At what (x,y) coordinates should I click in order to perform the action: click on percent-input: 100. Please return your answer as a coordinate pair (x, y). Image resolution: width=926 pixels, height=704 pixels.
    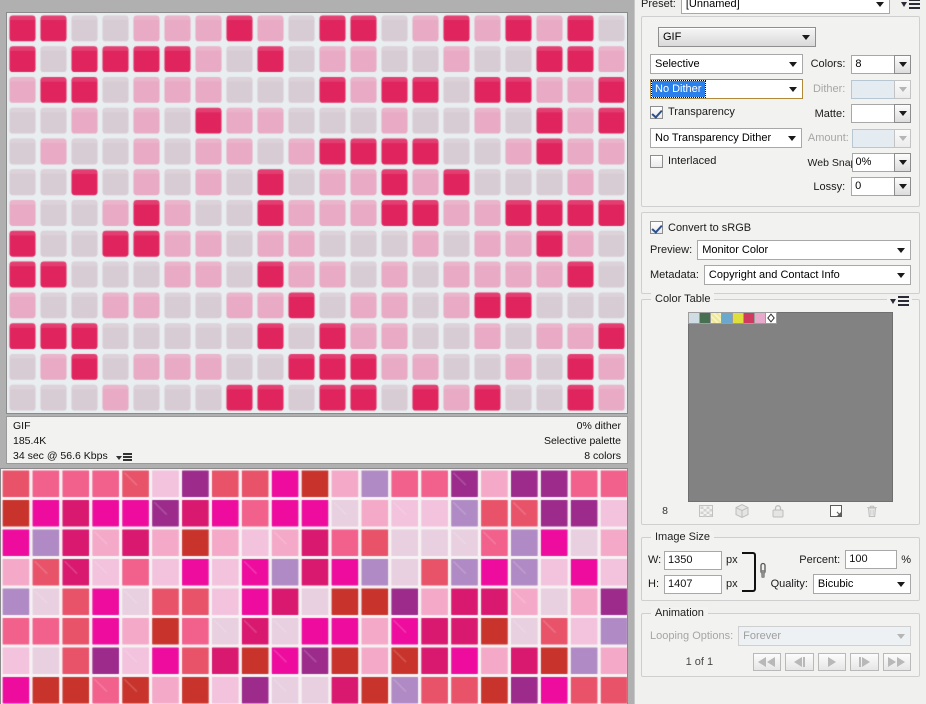
    Looking at the image, I should click on (871, 559).